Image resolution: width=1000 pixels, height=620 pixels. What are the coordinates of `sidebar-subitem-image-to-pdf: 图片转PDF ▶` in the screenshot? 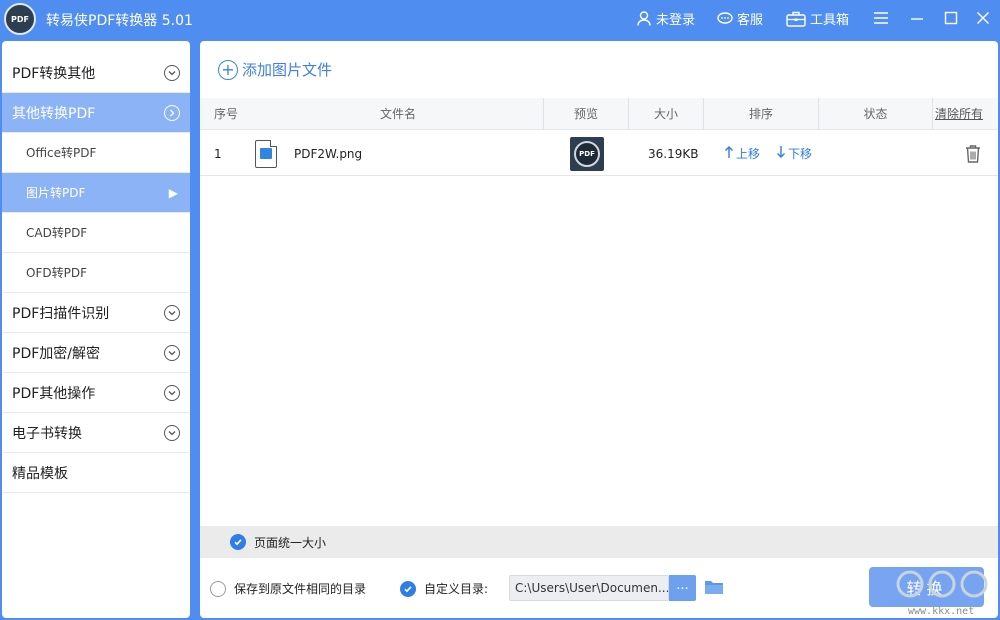 It's located at (96, 193).